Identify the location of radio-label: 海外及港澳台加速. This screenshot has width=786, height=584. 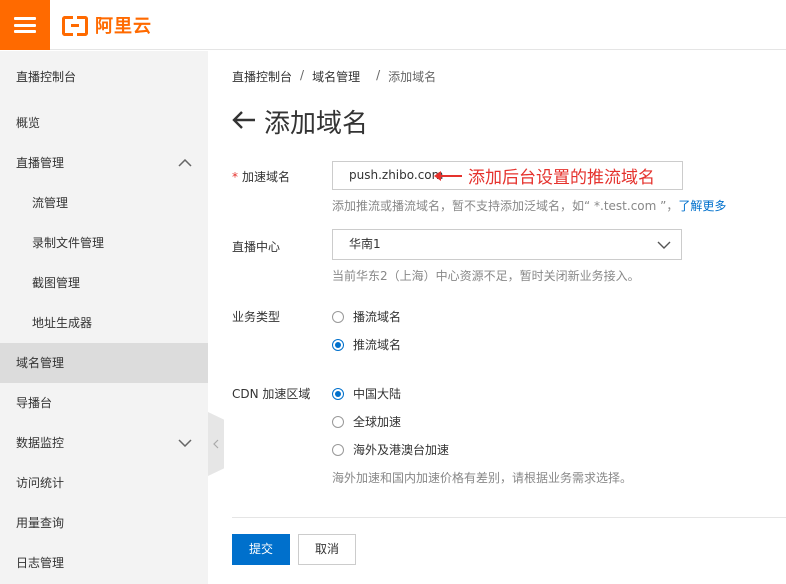
(401, 450).